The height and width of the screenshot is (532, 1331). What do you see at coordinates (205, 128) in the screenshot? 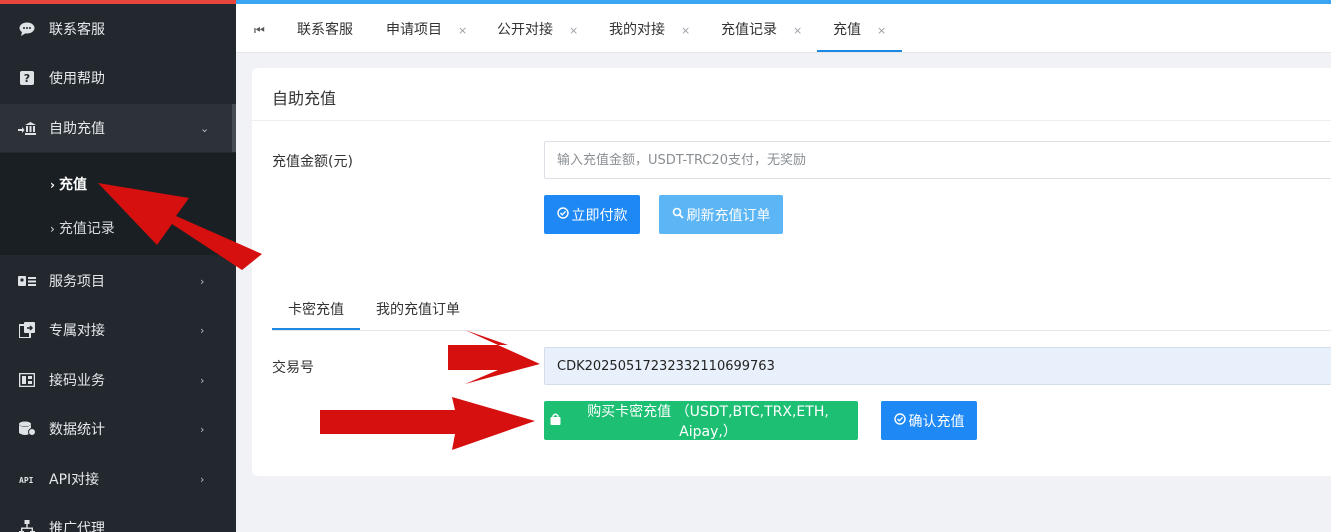
I see `chevron-down-icon: ⌄` at bounding box center [205, 128].